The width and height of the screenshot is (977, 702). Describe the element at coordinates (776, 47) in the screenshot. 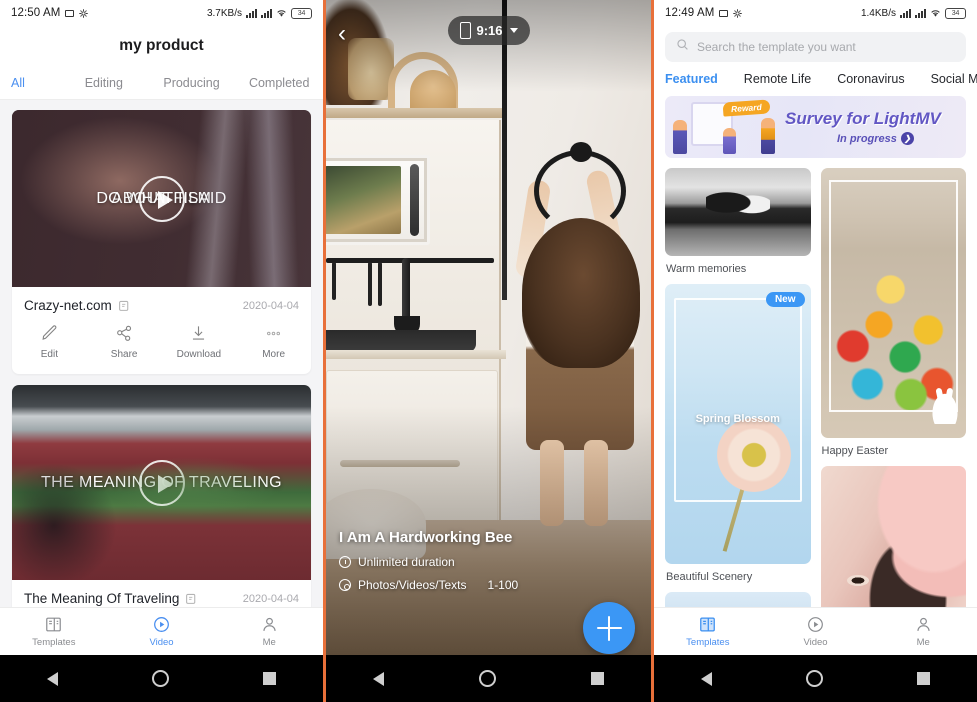

I see `search-placeholder: Search the template you want` at that location.